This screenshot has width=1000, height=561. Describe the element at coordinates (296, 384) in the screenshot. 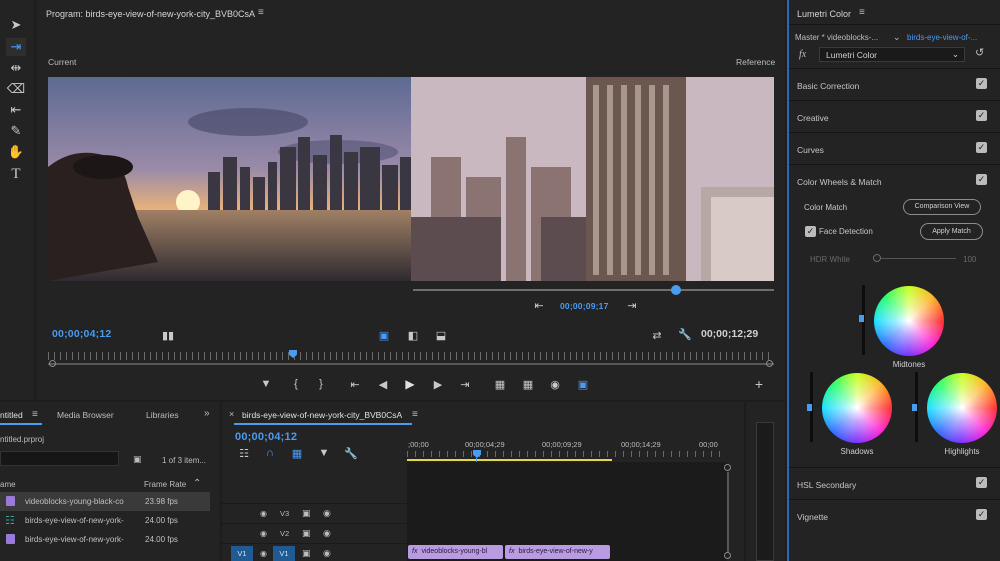

I see `mark-in-icon: {` at that location.